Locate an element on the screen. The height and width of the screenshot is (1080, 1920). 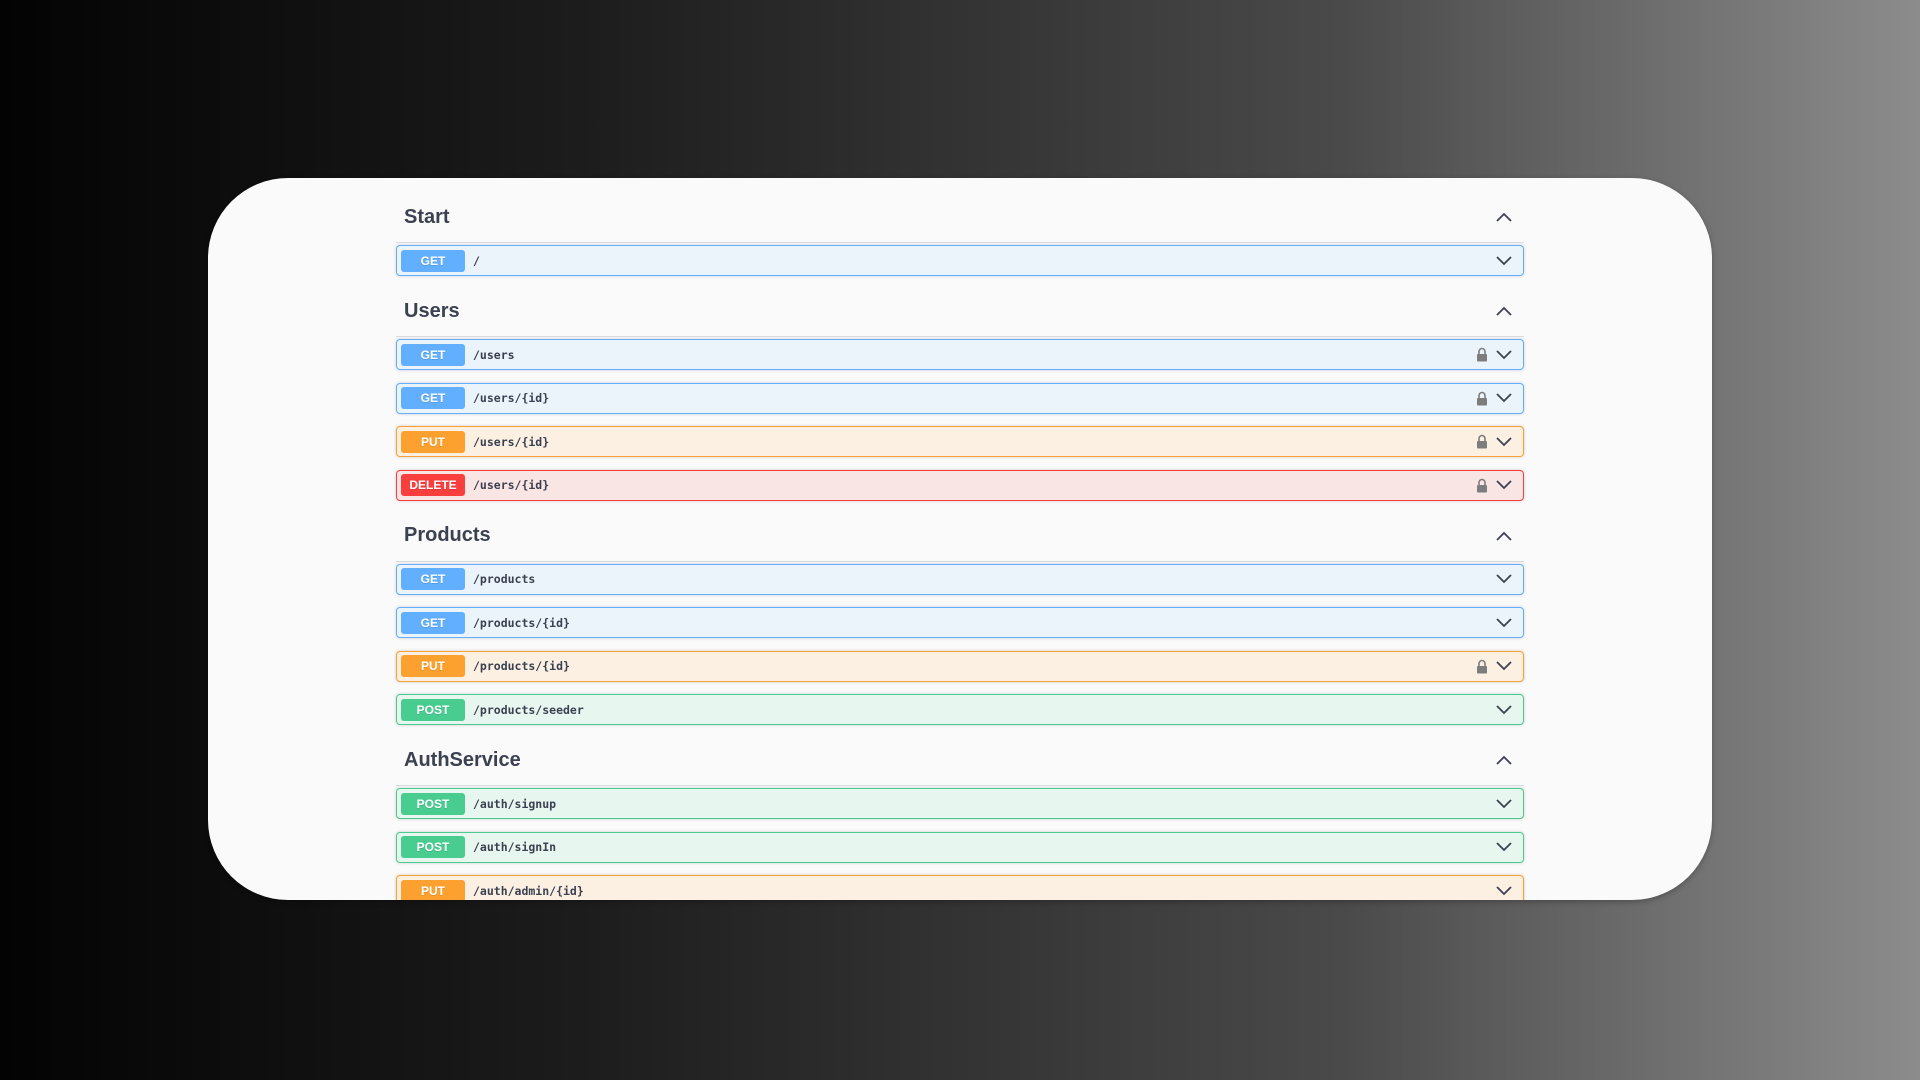
operation-list: GET / is located at coordinates (960, 265).